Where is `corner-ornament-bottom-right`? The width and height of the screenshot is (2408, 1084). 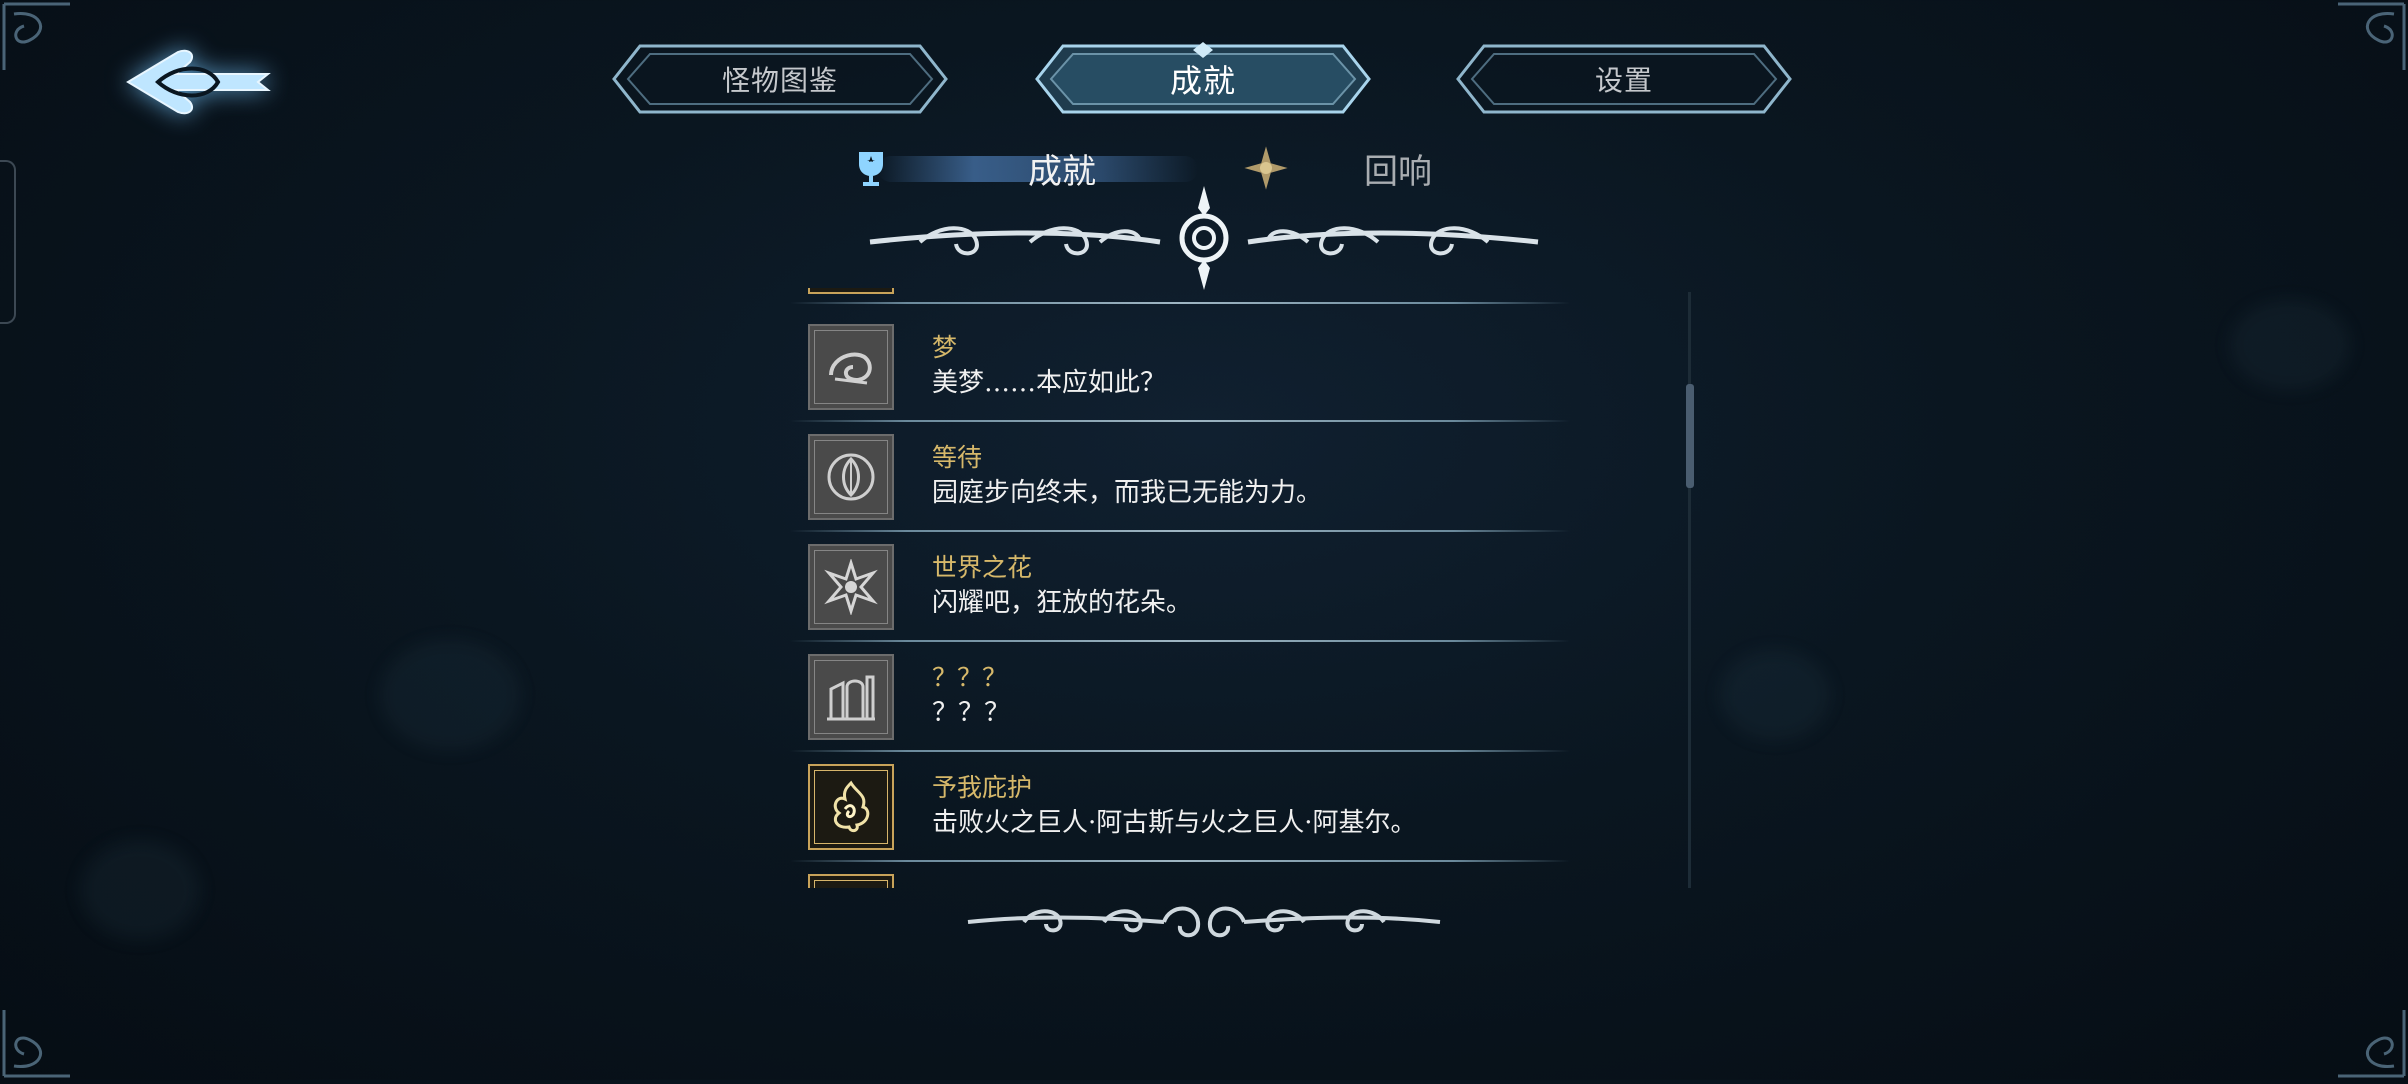 corner-ornament-bottom-right is located at coordinates (2348, 1020).